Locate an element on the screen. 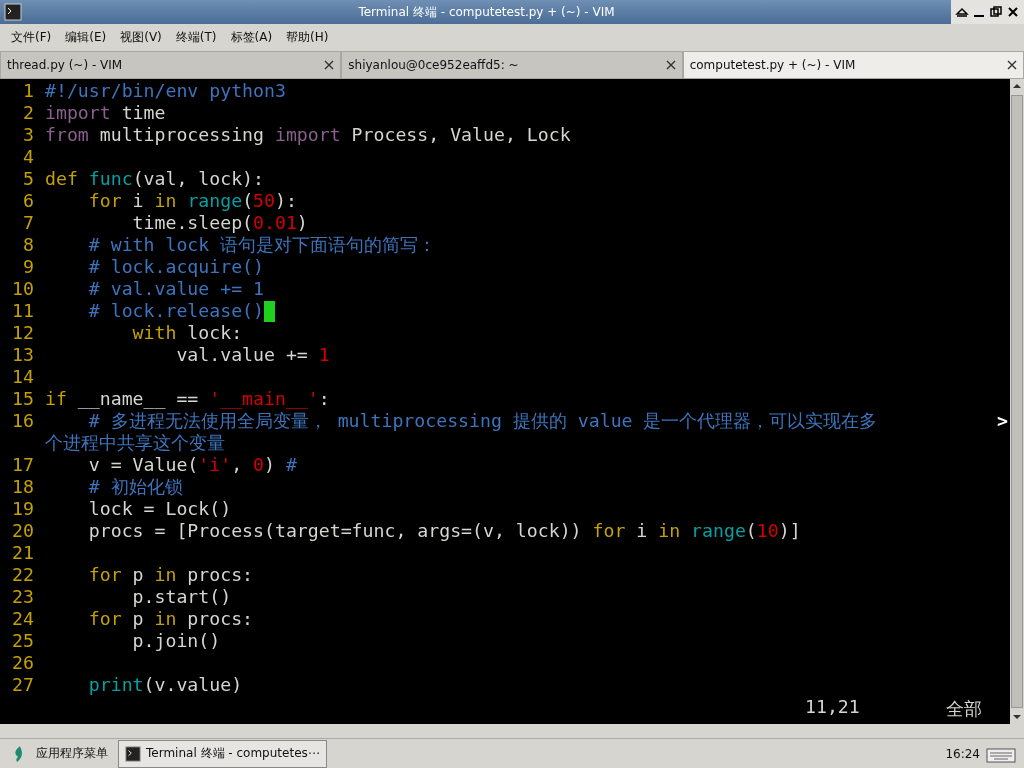 The height and width of the screenshot is (768, 1024). code-token: 0 is located at coordinates (259, 465).